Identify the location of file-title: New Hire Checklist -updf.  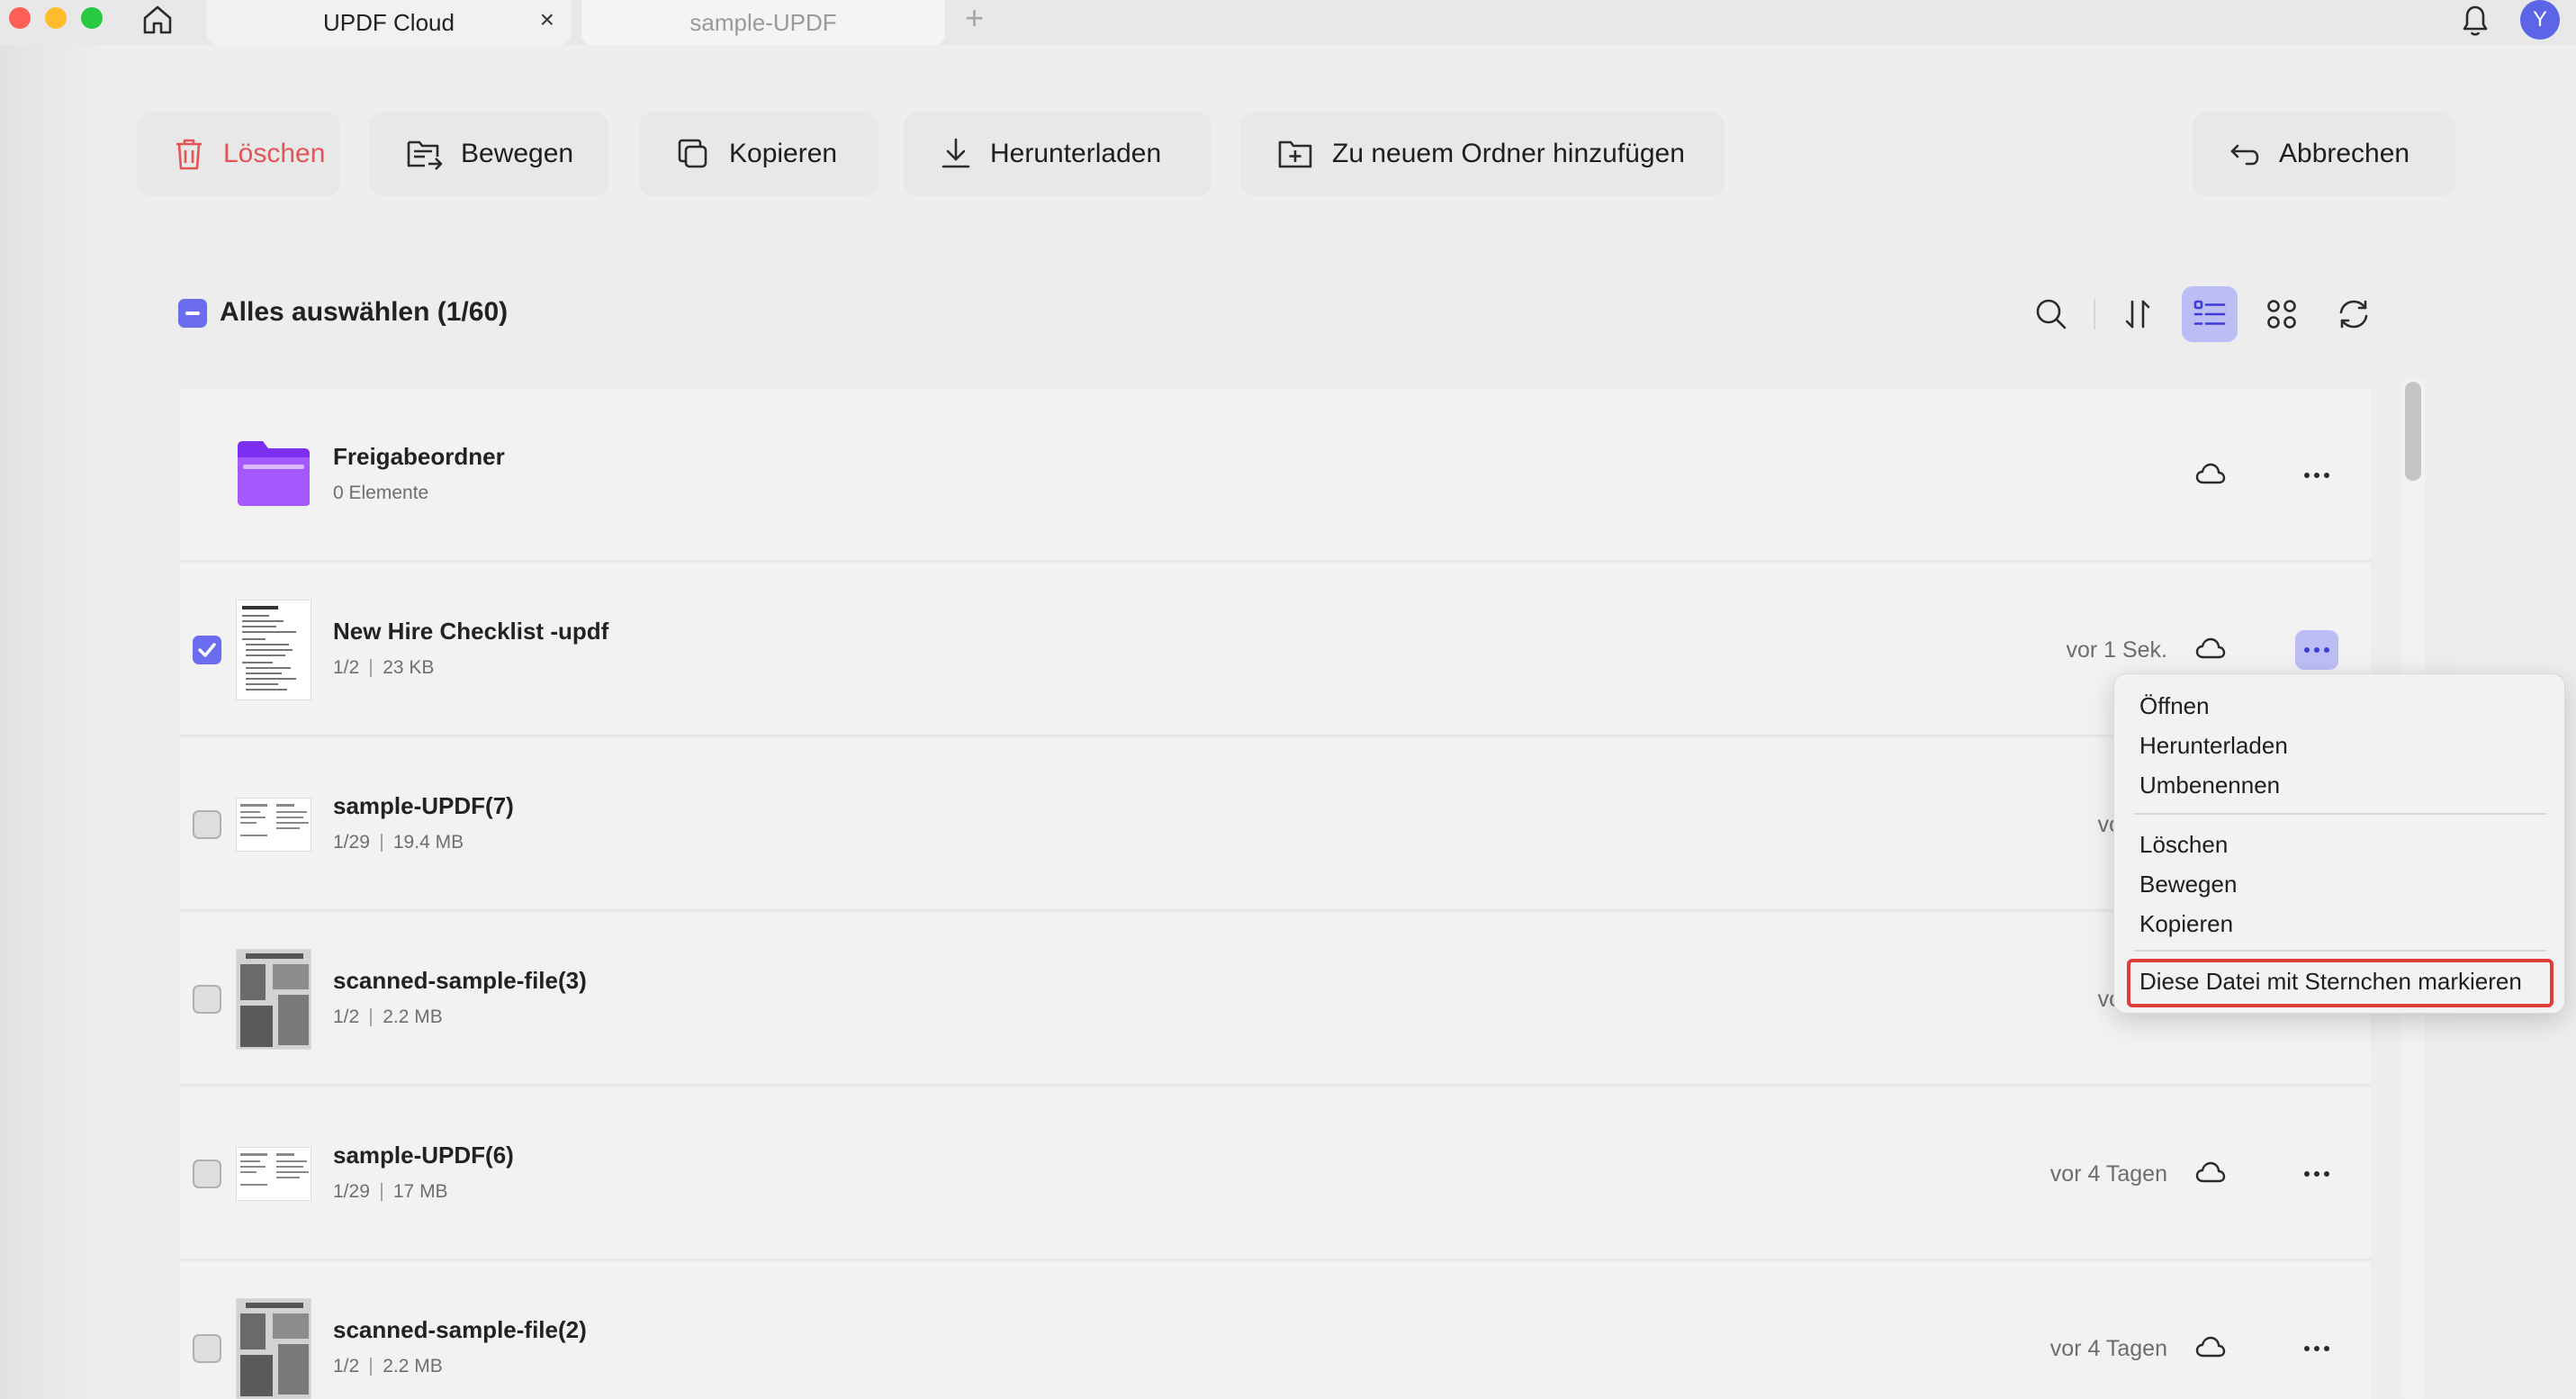
(471, 632).